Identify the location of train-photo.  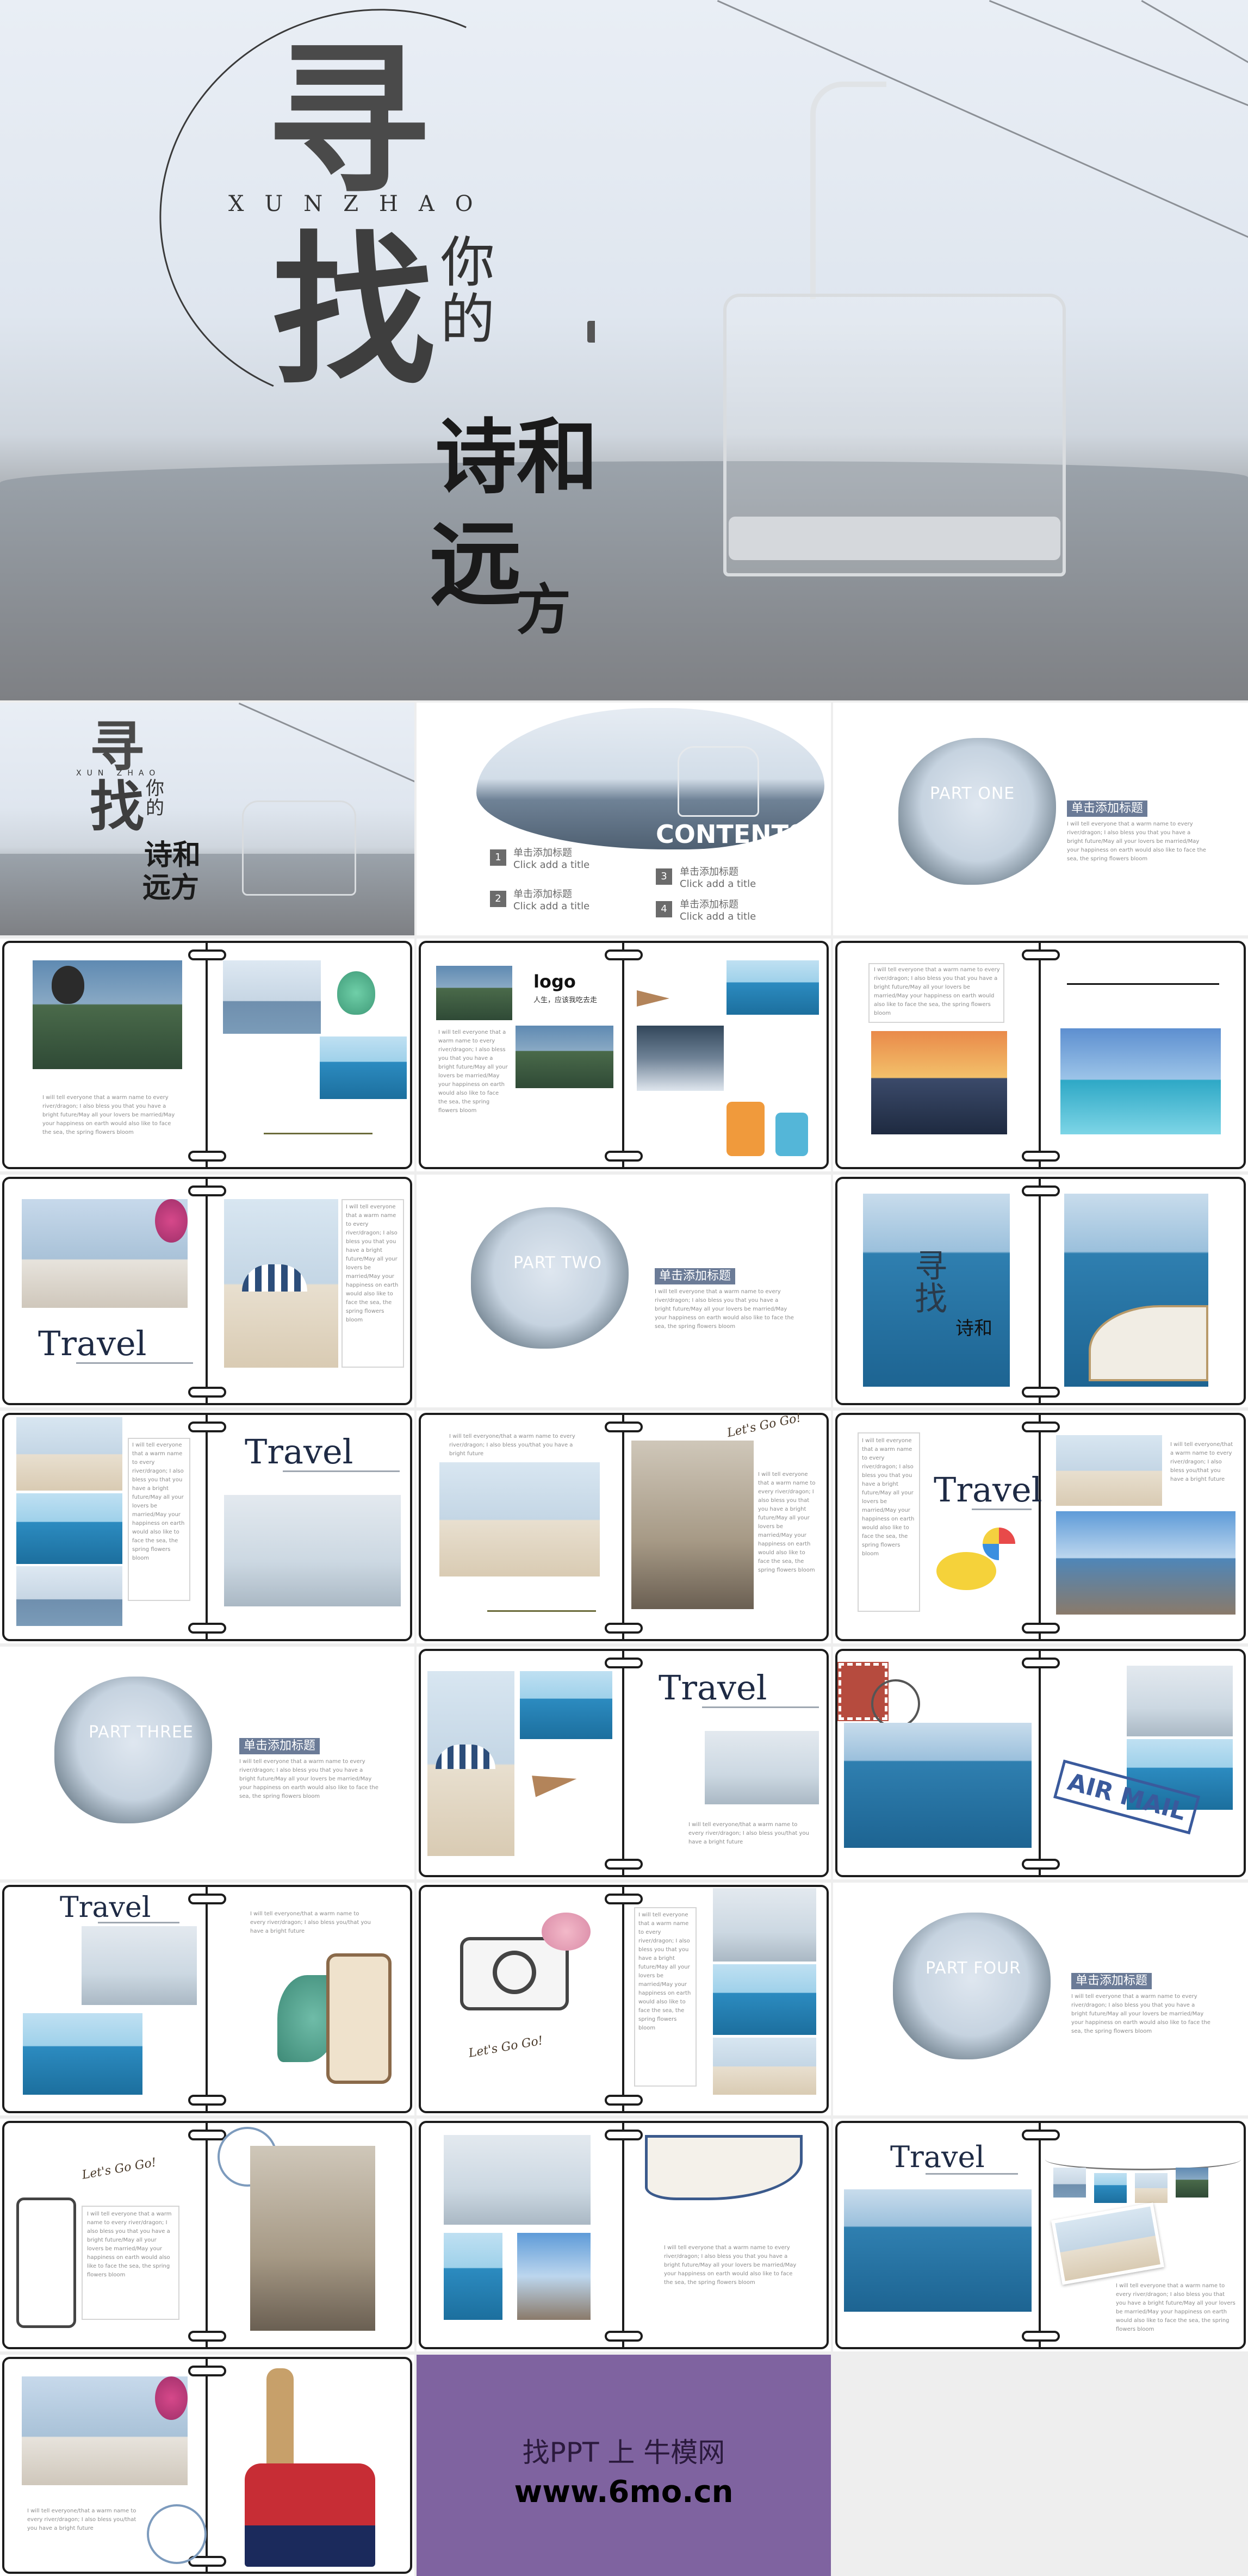
(564, 1057).